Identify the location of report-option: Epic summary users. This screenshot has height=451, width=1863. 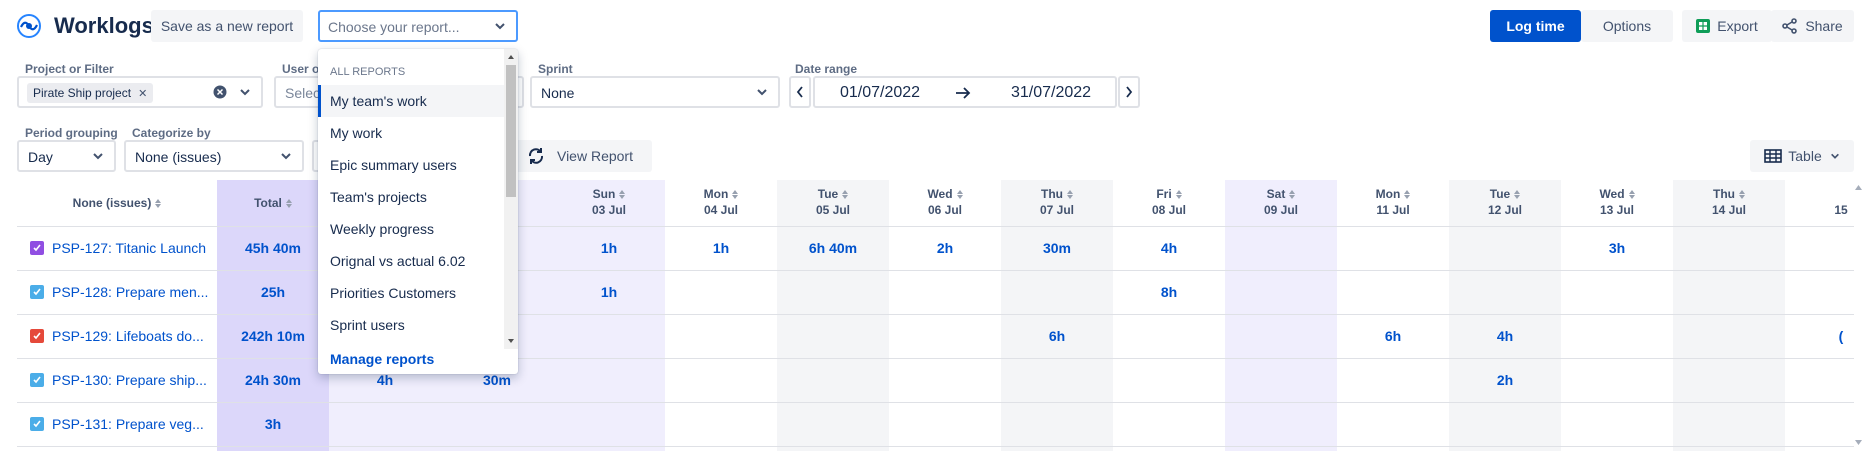
(411, 165).